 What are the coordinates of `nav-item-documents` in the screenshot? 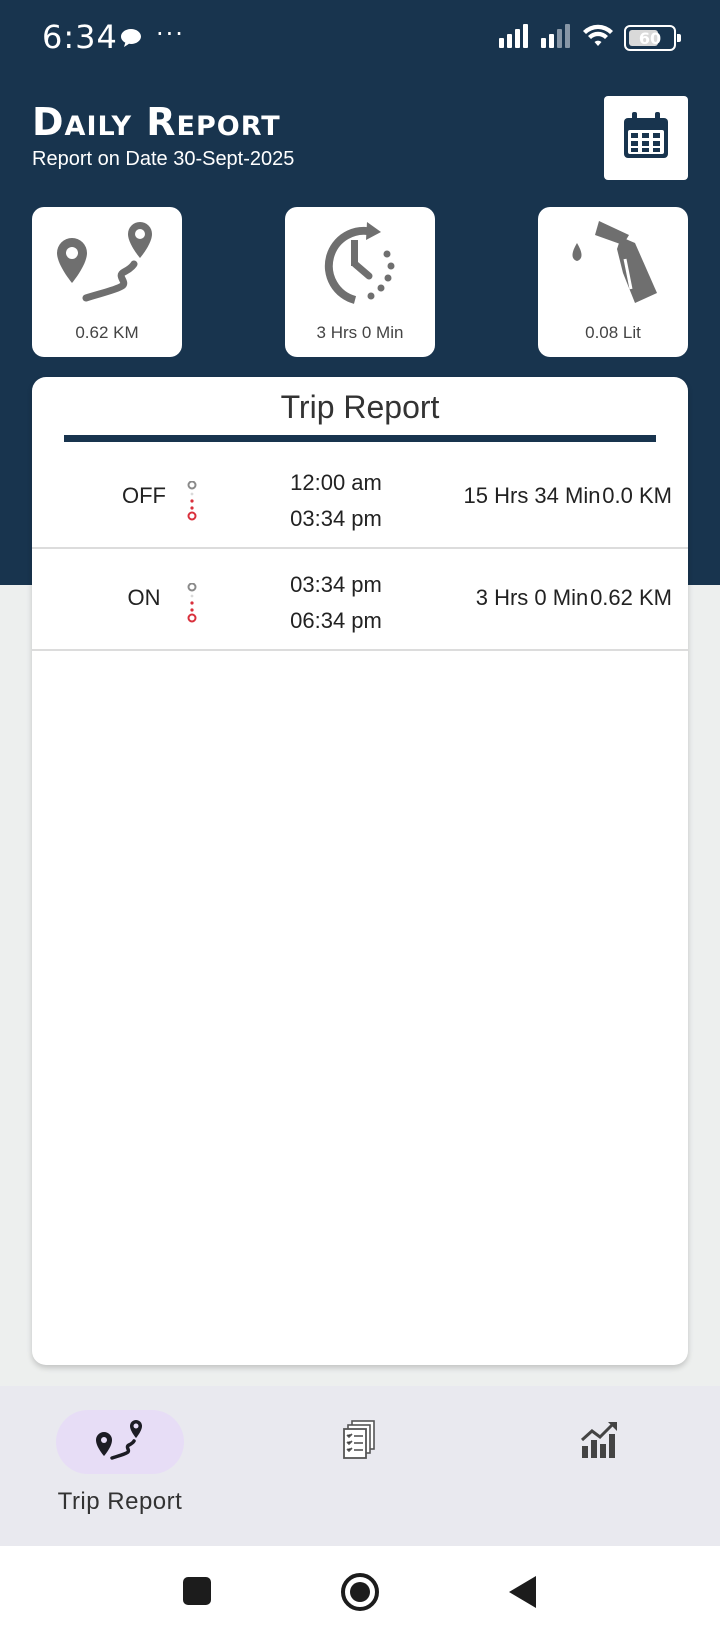 It's located at (360, 1466).